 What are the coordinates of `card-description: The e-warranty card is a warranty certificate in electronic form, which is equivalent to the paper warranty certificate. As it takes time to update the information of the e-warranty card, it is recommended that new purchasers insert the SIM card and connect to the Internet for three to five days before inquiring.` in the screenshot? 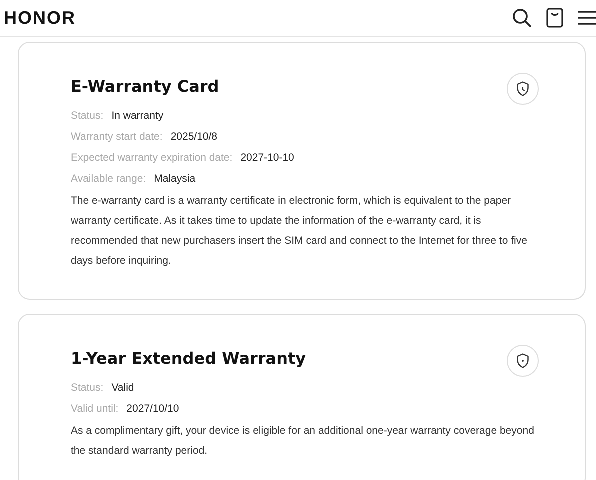 It's located at (299, 231).